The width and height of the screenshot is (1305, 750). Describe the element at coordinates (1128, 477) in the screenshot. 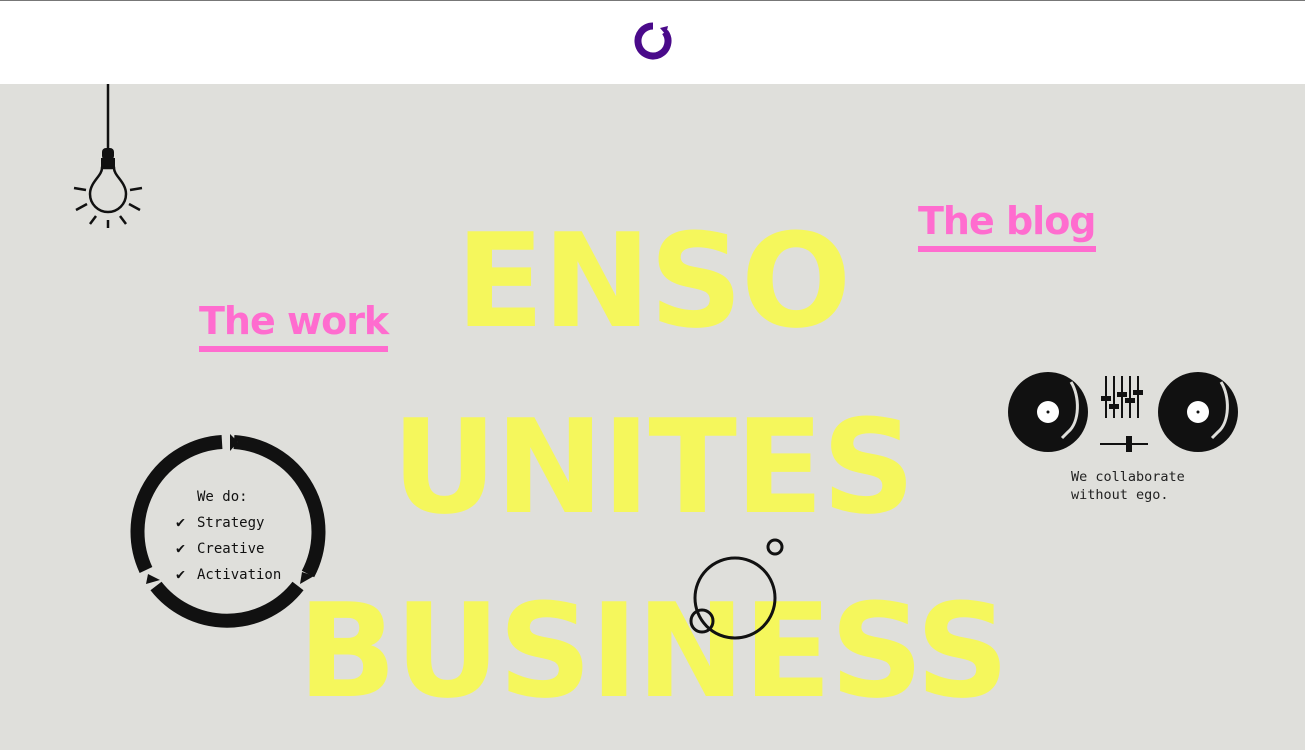

I see `collab-caption-line-1: We collaborate` at that location.